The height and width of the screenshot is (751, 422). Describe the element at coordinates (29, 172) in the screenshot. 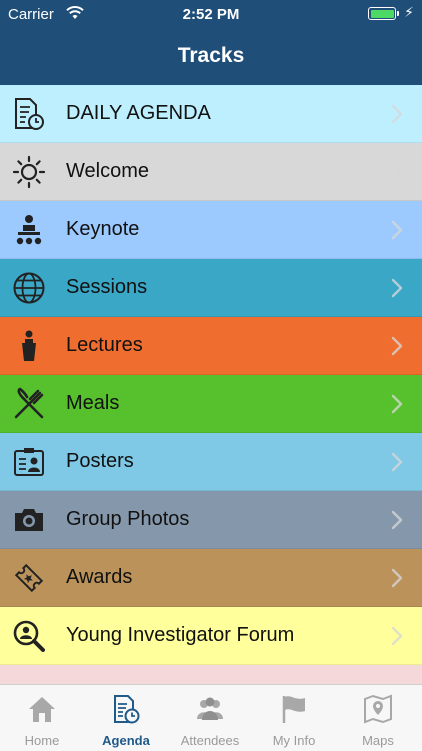

I see `sun-icon` at that location.